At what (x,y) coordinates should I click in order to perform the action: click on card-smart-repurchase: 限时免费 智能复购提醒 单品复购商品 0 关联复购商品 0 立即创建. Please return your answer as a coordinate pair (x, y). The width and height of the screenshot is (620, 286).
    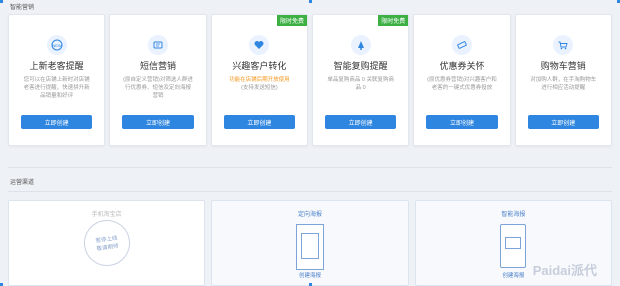
    Looking at the image, I should click on (360, 80).